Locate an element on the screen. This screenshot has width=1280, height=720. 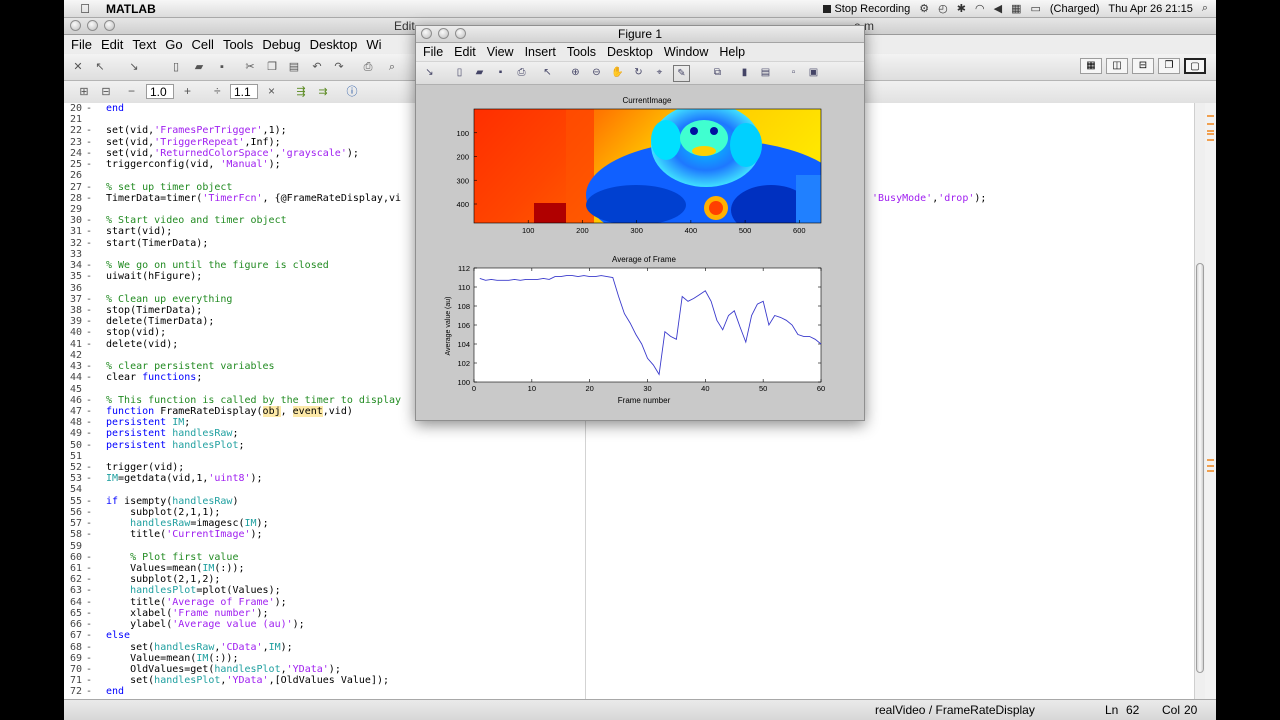
code-line: 61- Values=mean(IM(:)); is located at coordinates (624, 568).